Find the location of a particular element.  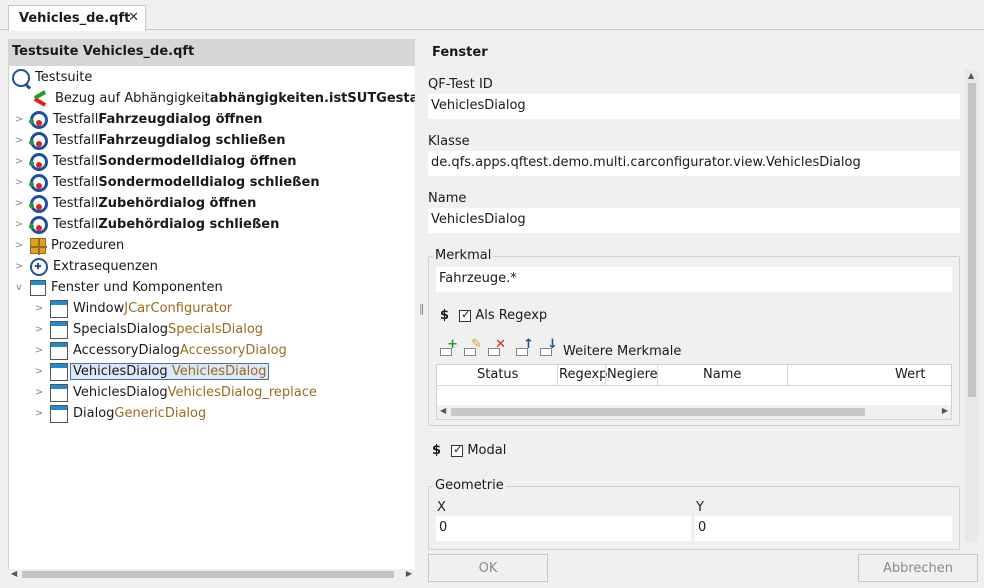

tree-item-window: > Window JCarConfigurator is located at coordinates (132, 308).